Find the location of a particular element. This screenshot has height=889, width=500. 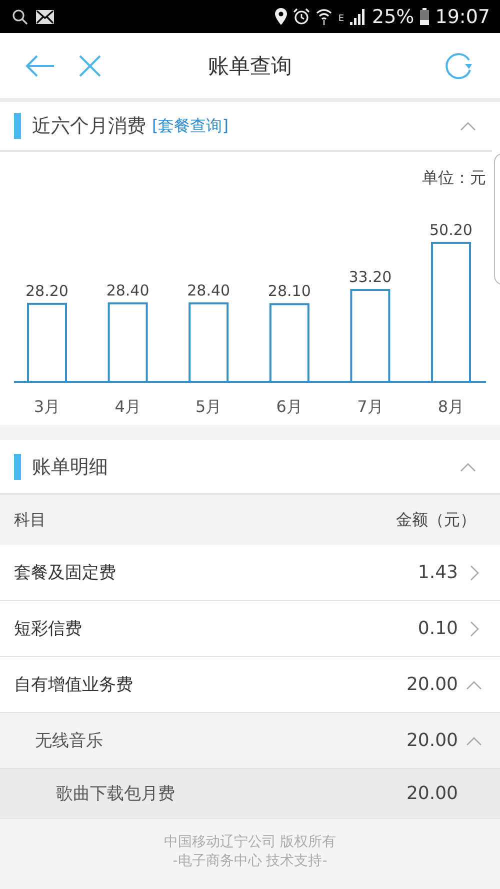

bill-row: 歌曲下载包月费 20.00 is located at coordinates (250, 794).